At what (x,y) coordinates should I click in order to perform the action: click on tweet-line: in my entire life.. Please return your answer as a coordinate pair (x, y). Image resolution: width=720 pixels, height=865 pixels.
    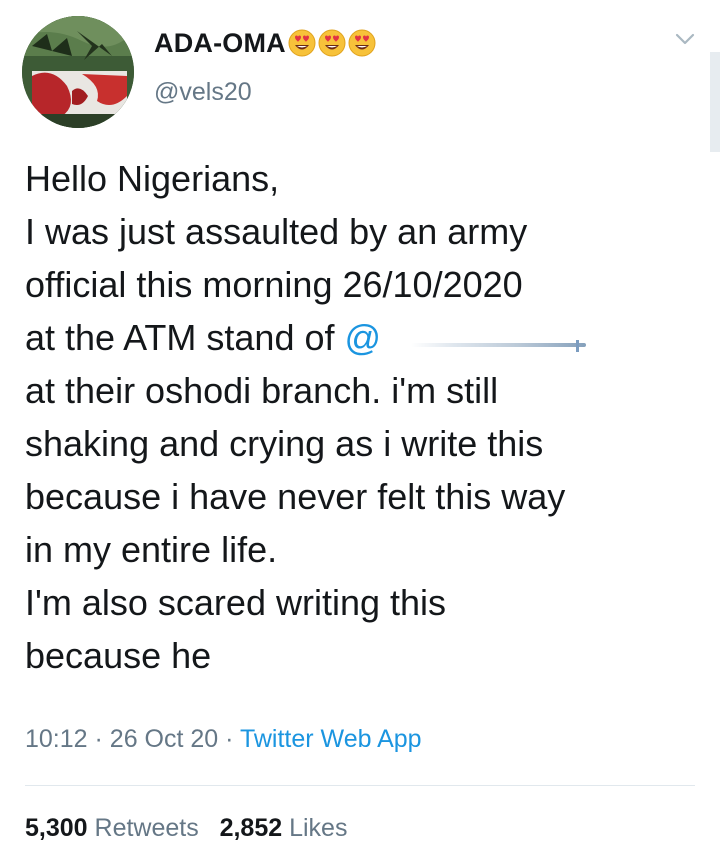
    Looking at the image, I should click on (151, 549).